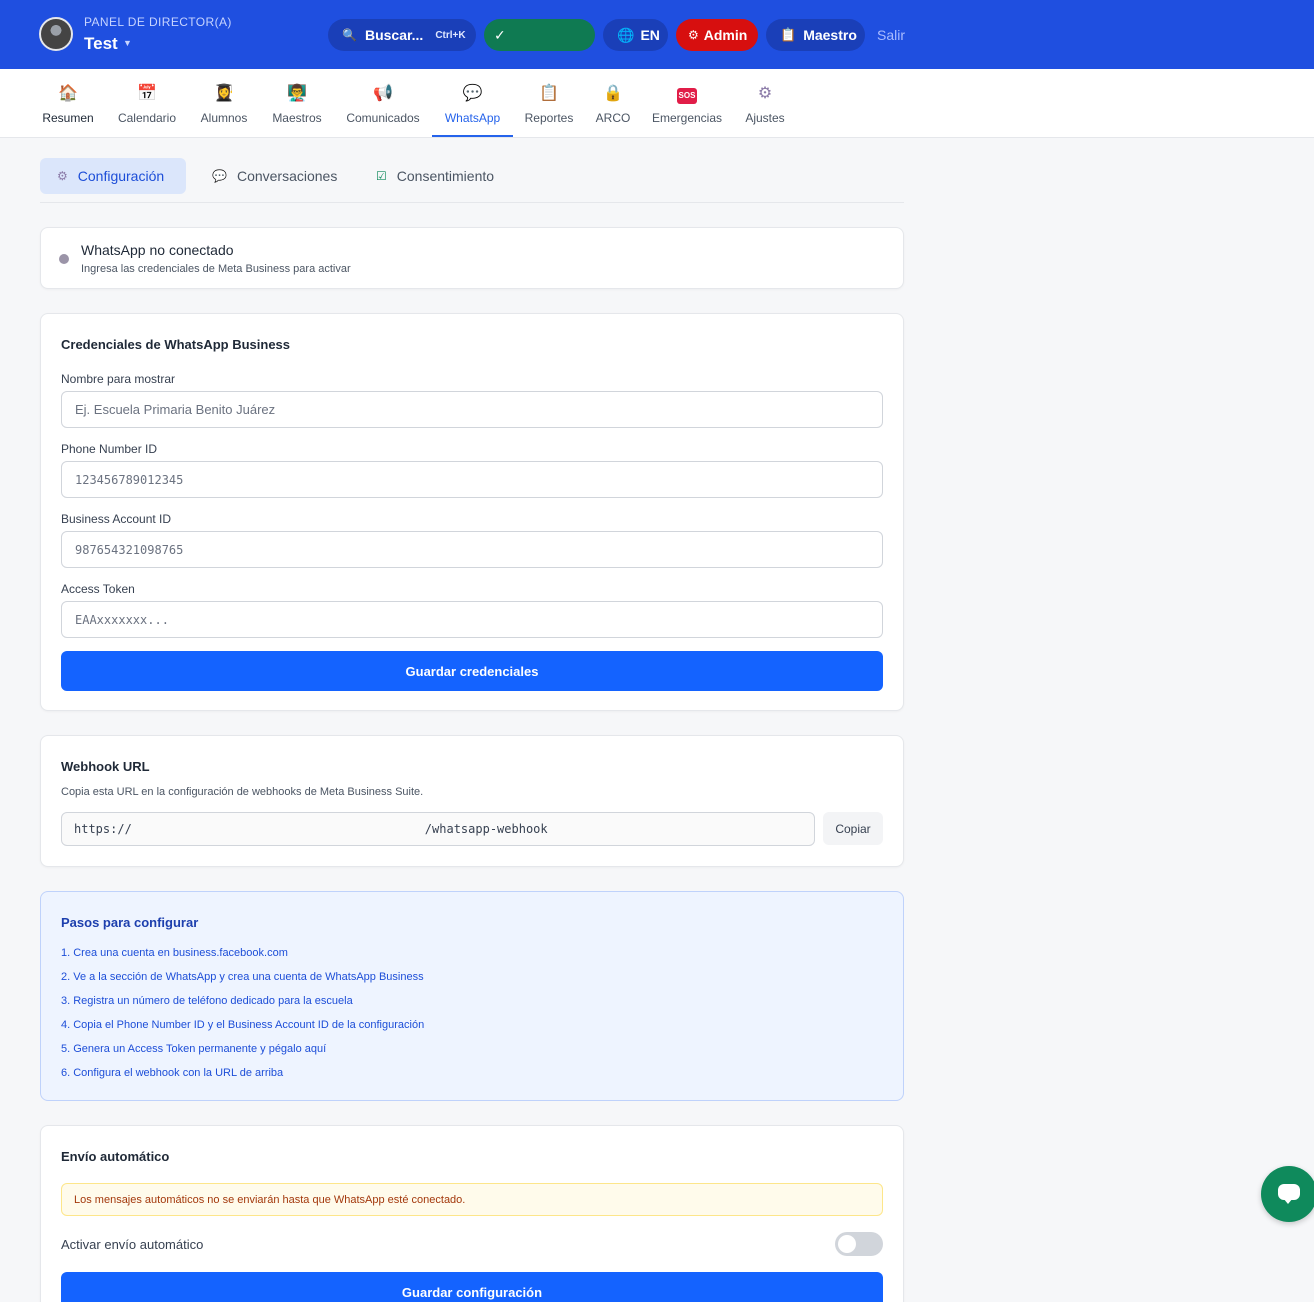  What do you see at coordinates (118, 379) in the screenshot?
I see `display-name-label: Nombre para mostrar` at bounding box center [118, 379].